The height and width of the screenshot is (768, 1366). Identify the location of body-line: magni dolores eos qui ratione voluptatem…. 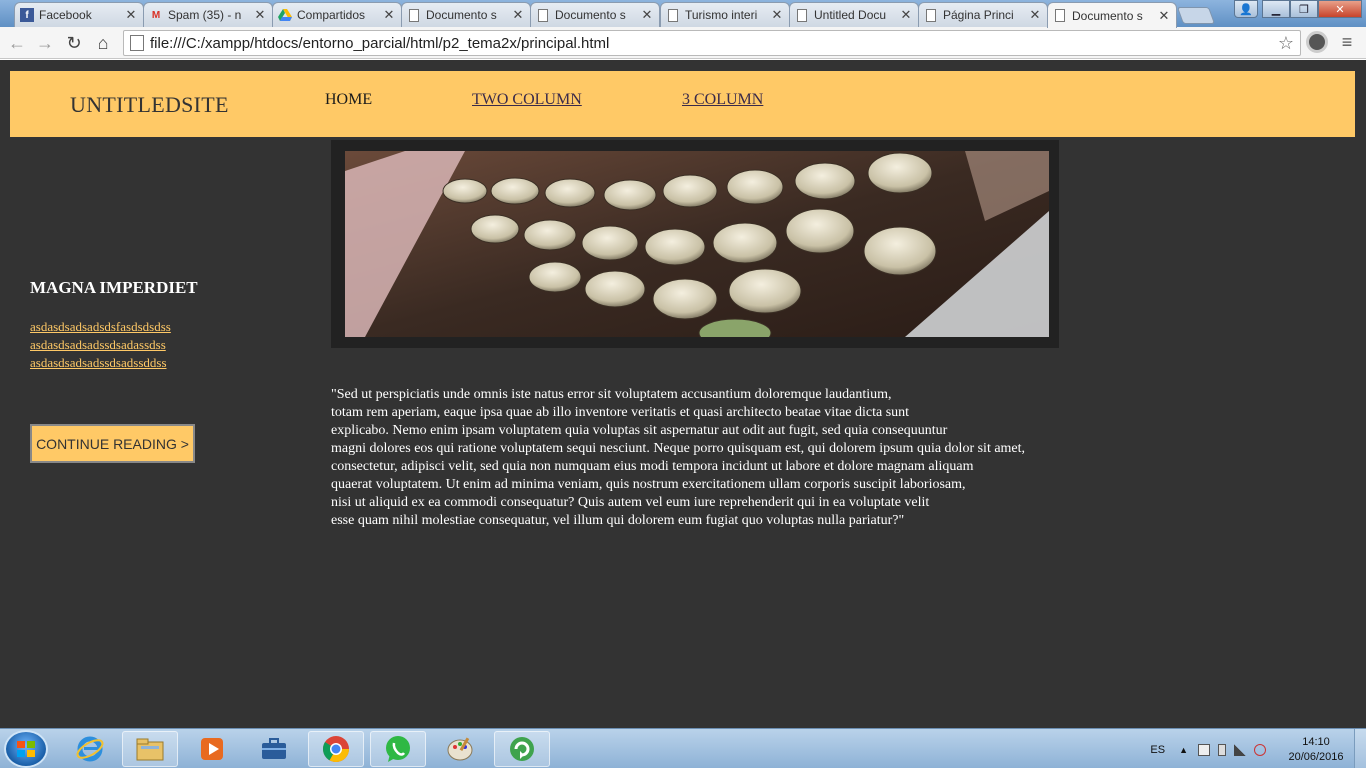
(678, 448).